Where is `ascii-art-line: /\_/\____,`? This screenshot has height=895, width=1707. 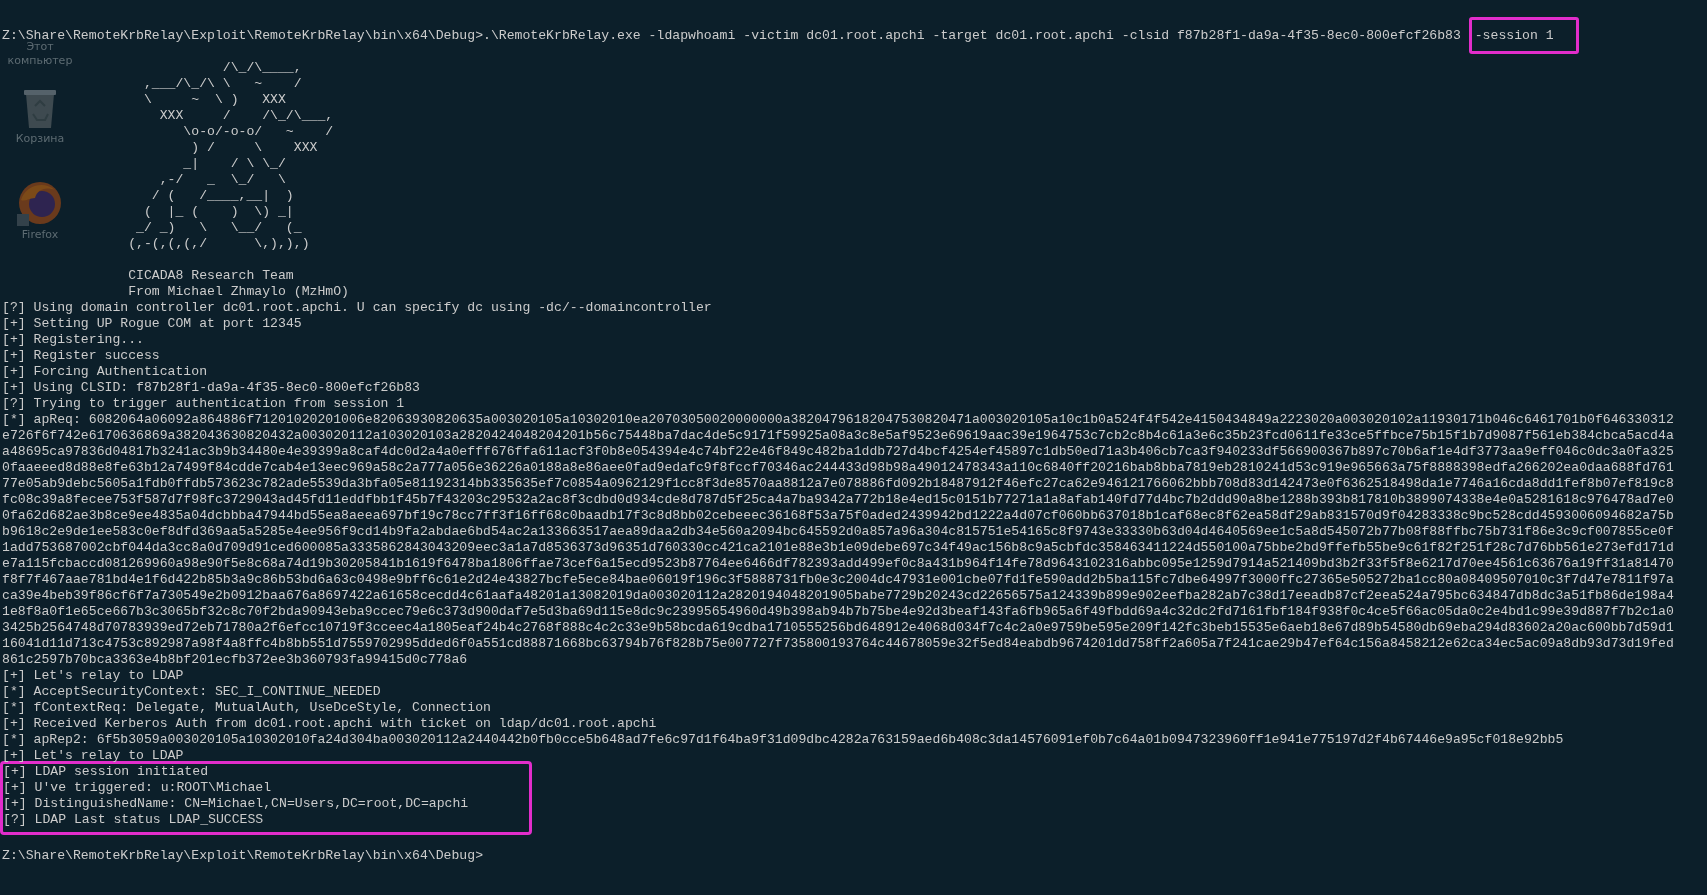
ascii-art-line: /\_/\____, is located at coordinates (261, 68).